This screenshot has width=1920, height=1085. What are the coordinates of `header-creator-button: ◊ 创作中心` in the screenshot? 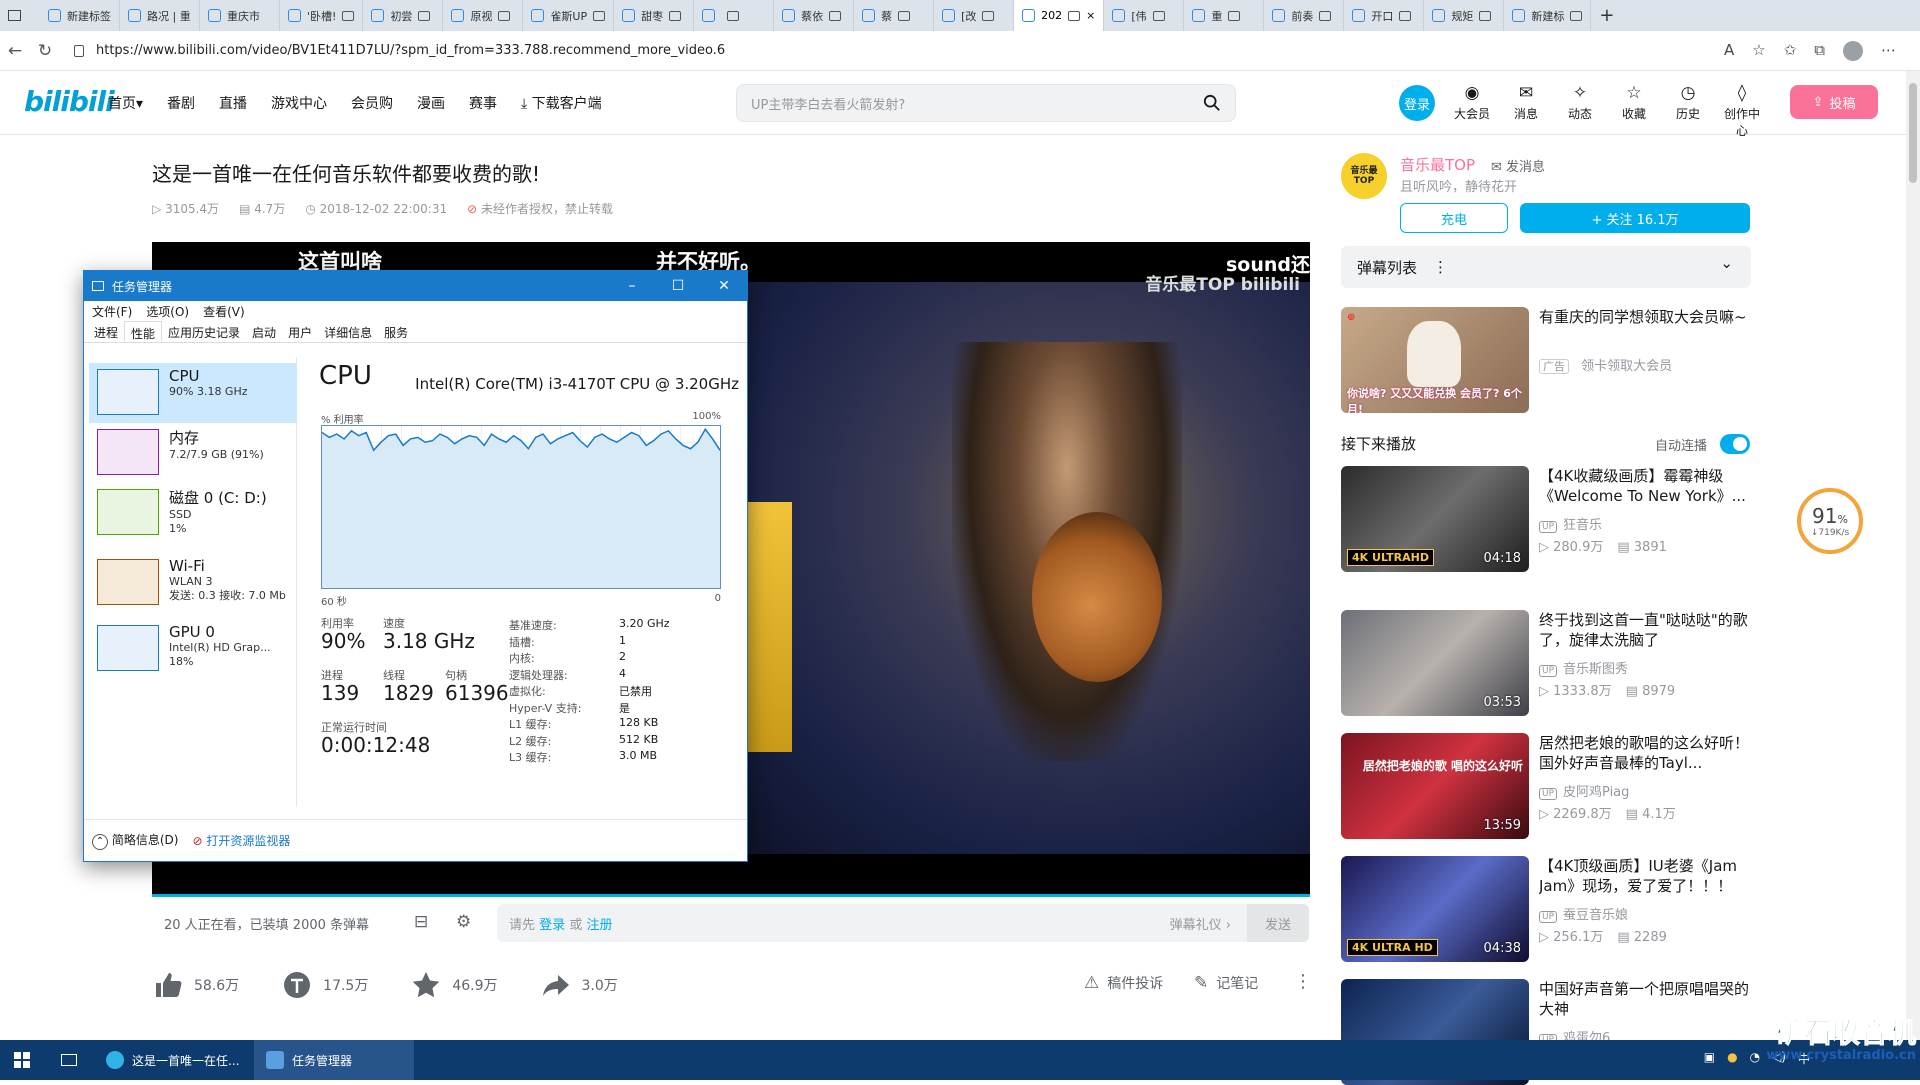 It's located at (1742, 111).